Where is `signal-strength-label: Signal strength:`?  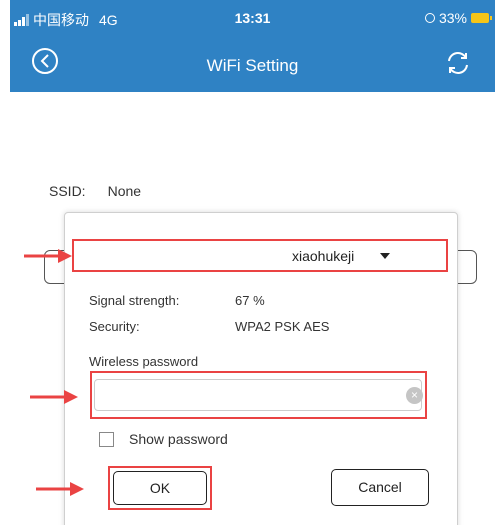
signal-strength-label: Signal strength: is located at coordinates (134, 300).